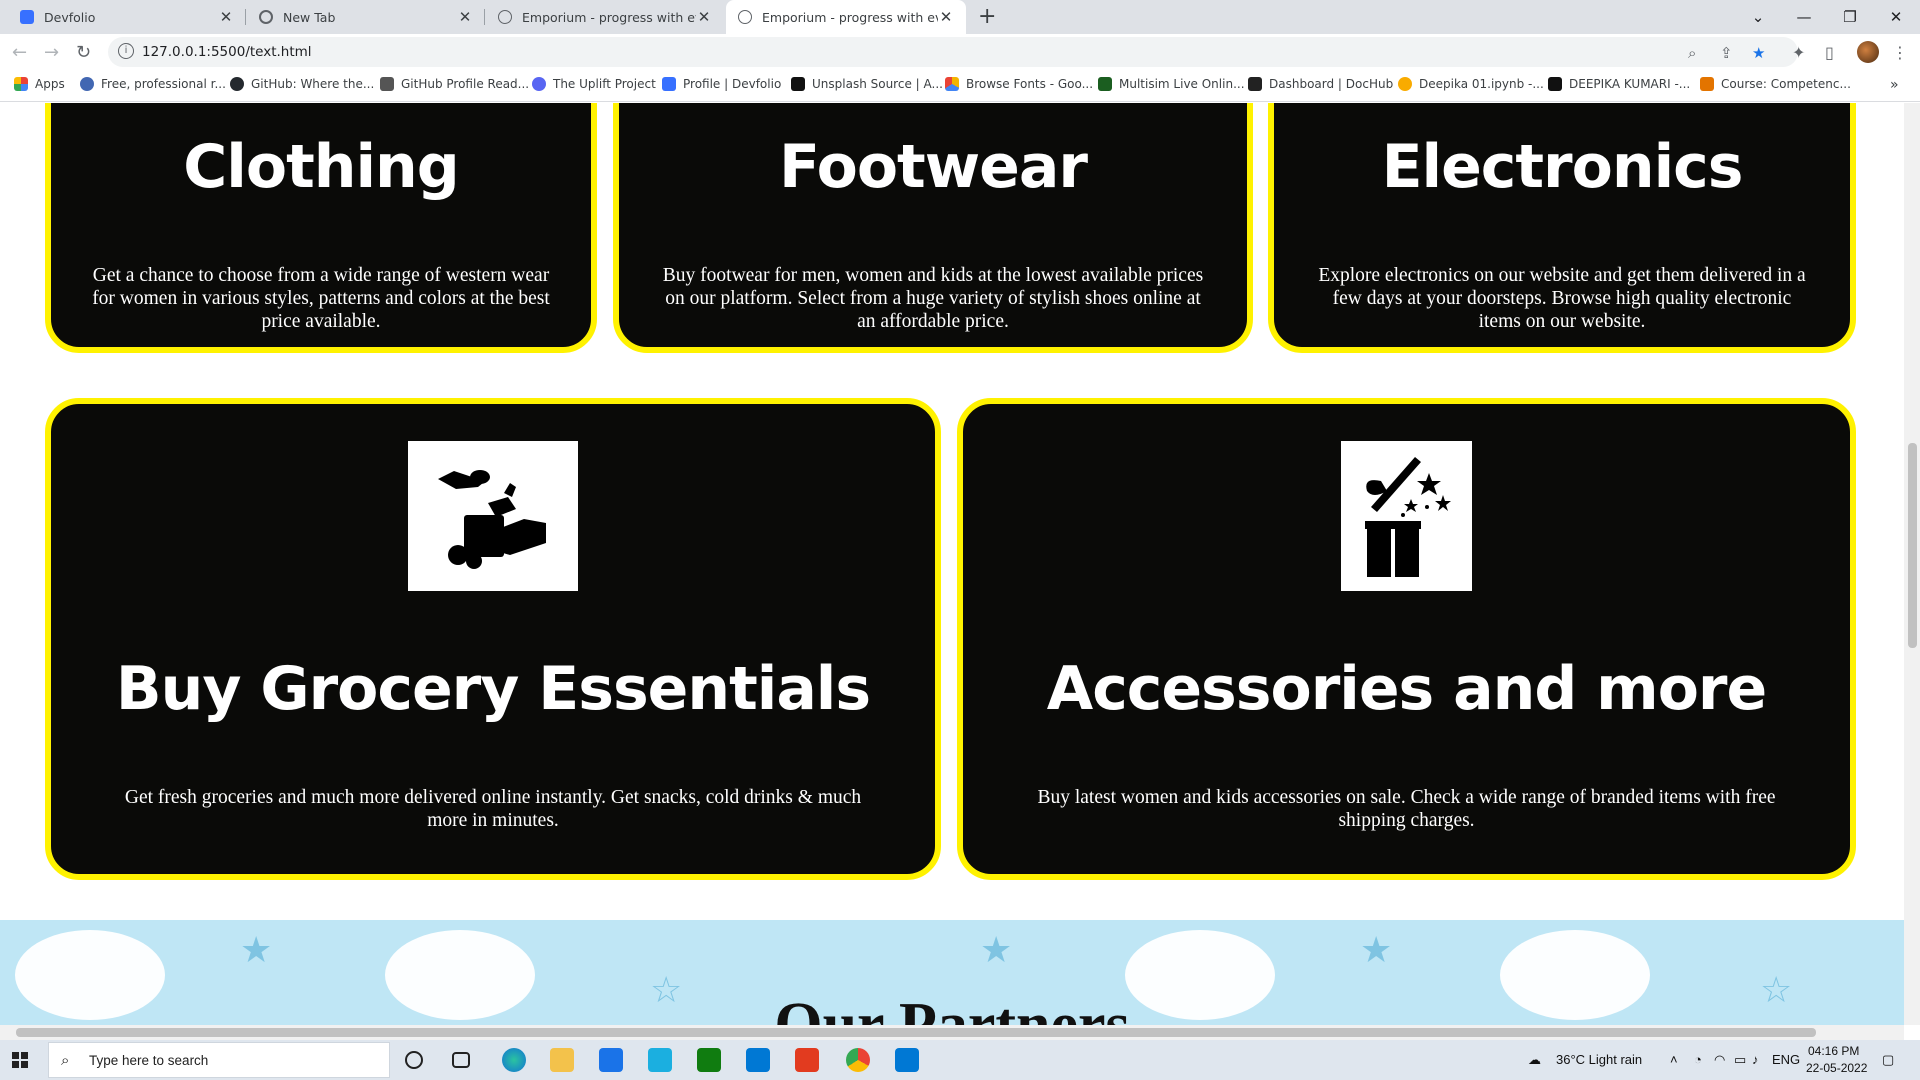  I want to click on vertical-scrollbar, so click(1912, 564).